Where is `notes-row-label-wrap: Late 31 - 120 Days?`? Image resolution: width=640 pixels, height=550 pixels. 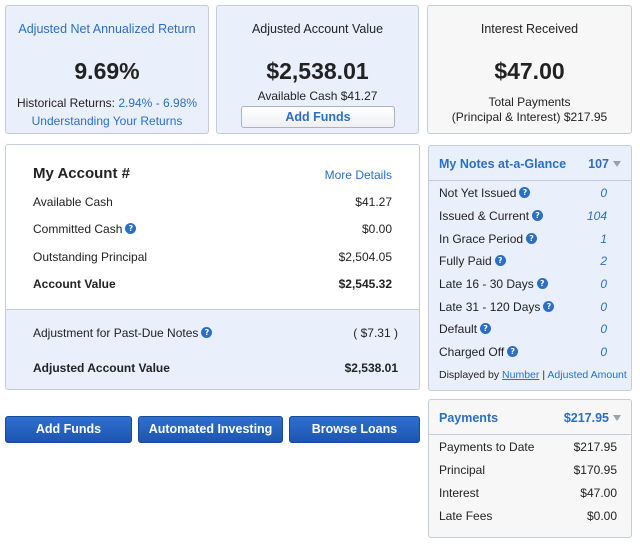 notes-row-label-wrap: Late 31 - 120 Days? is located at coordinates (497, 307).